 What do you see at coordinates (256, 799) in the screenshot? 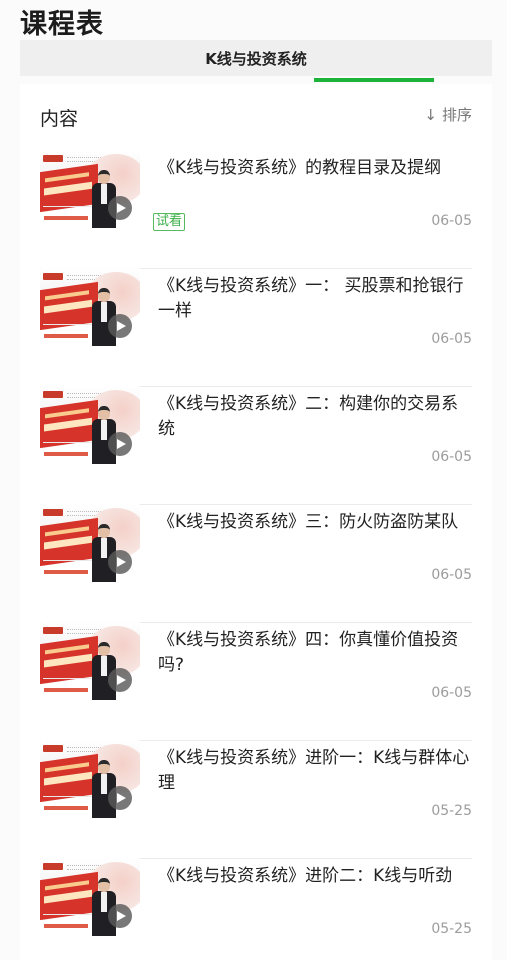
I see `lesson-item: 《K线与投资系统》进阶一：K线与群体心理 05-25` at bounding box center [256, 799].